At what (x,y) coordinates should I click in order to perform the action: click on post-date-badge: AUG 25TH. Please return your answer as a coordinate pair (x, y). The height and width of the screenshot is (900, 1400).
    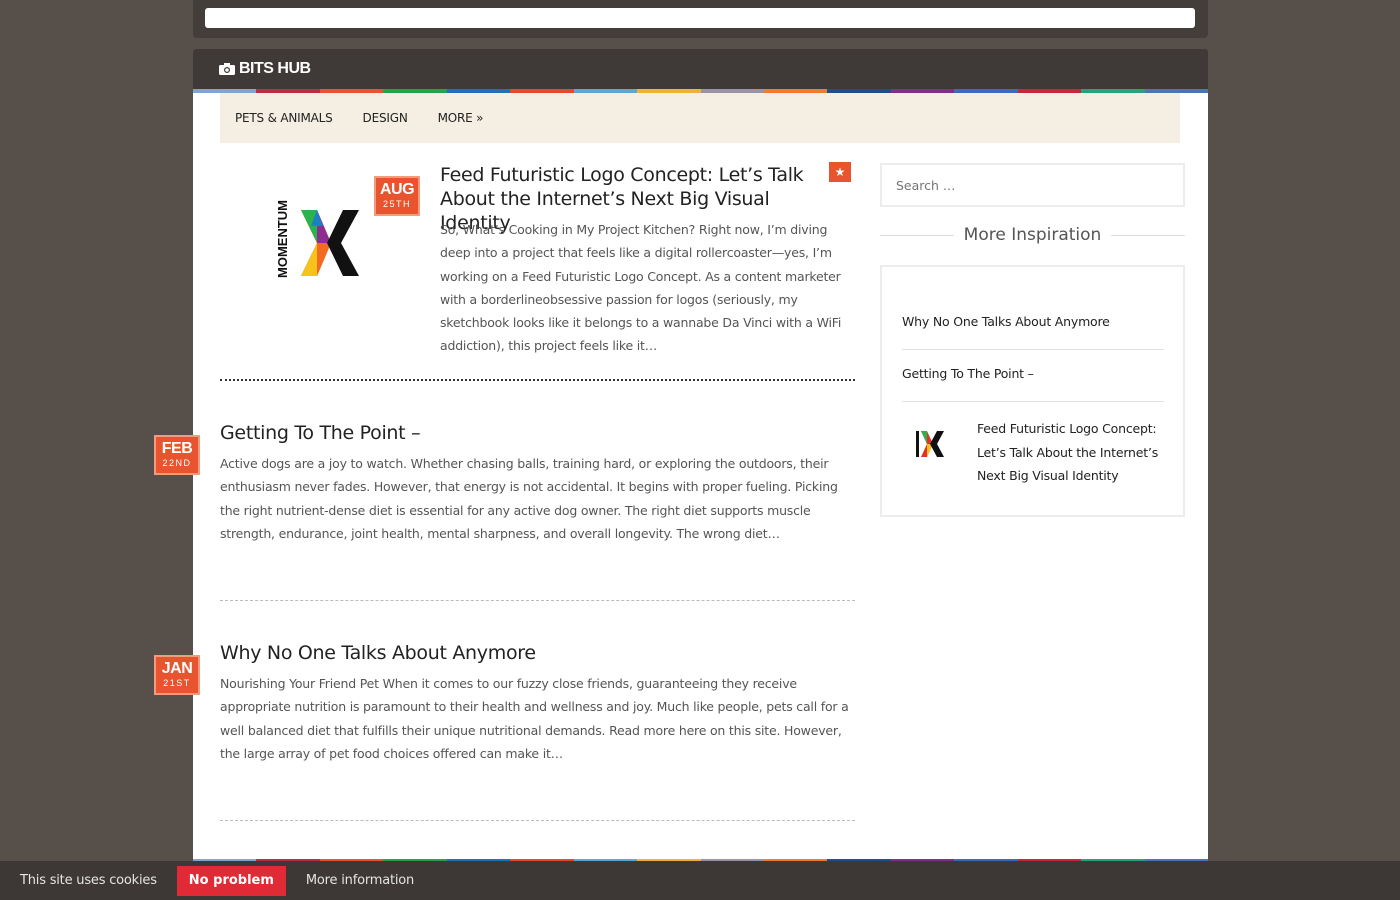
    Looking at the image, I should click on (397, 196).